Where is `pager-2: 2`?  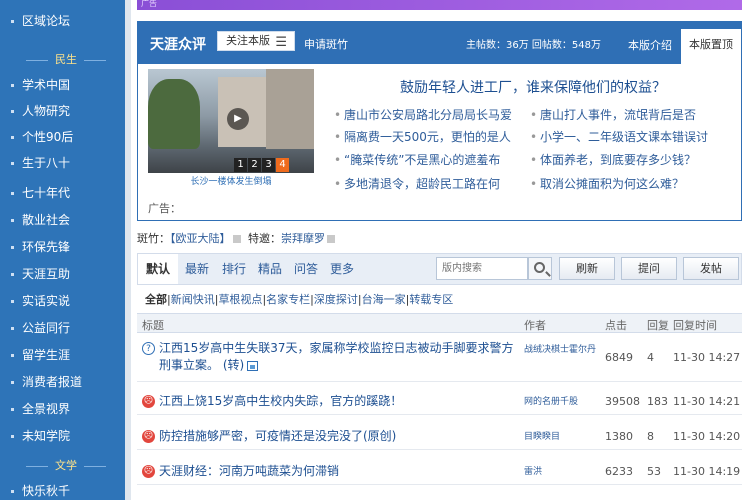 pager-2: 2 is located at coordinates (254, 165).